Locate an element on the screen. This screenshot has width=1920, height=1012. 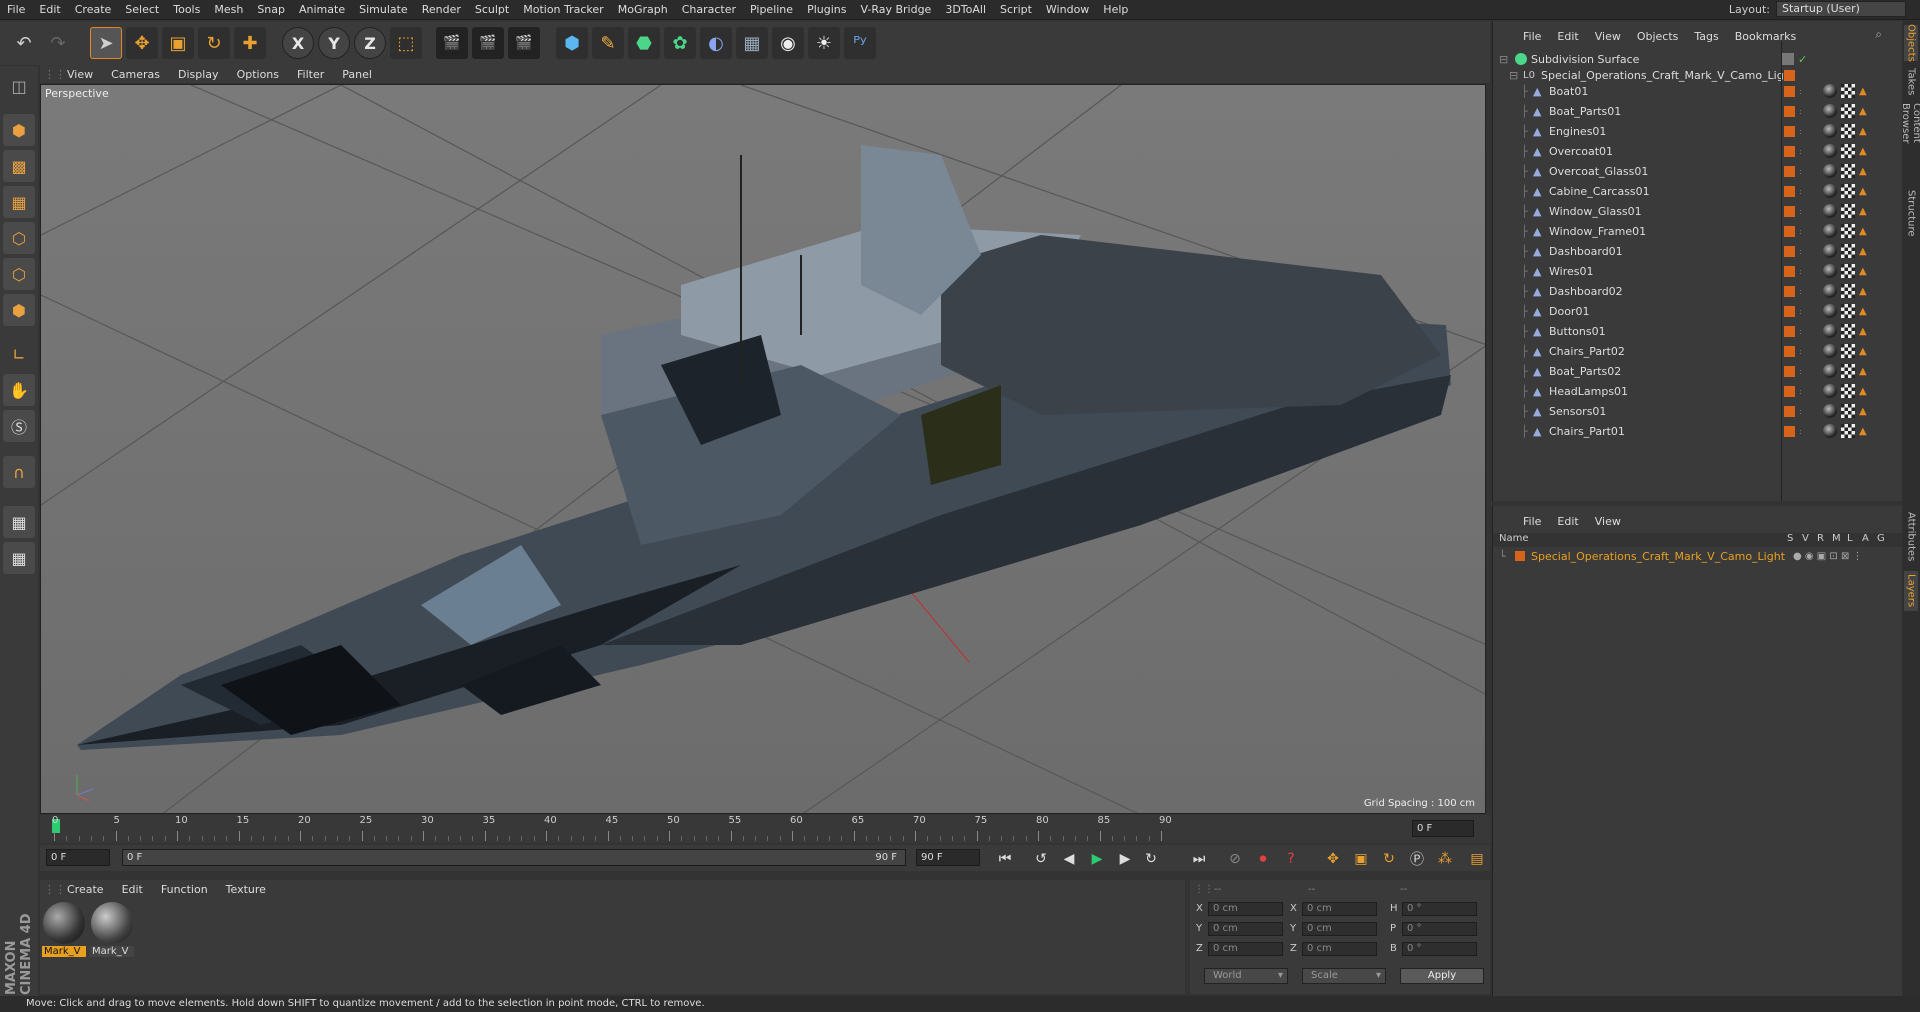
scale-icon: ▣ is located at coordinates (178, 43).